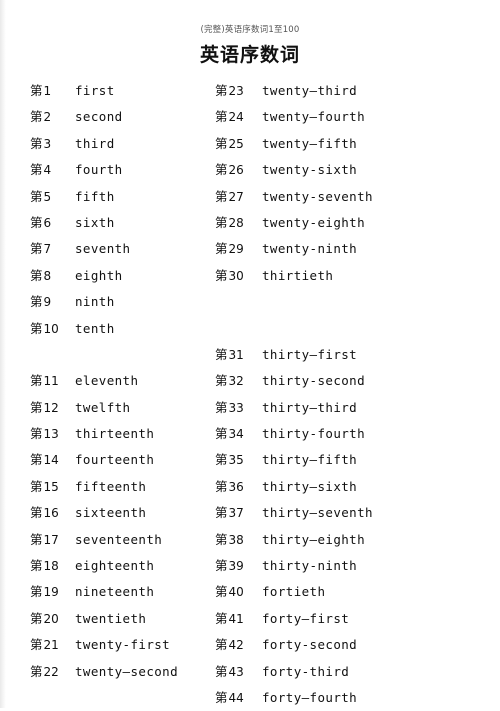  I want to click on ordinal-word: twenty-first, so click(123, 645).